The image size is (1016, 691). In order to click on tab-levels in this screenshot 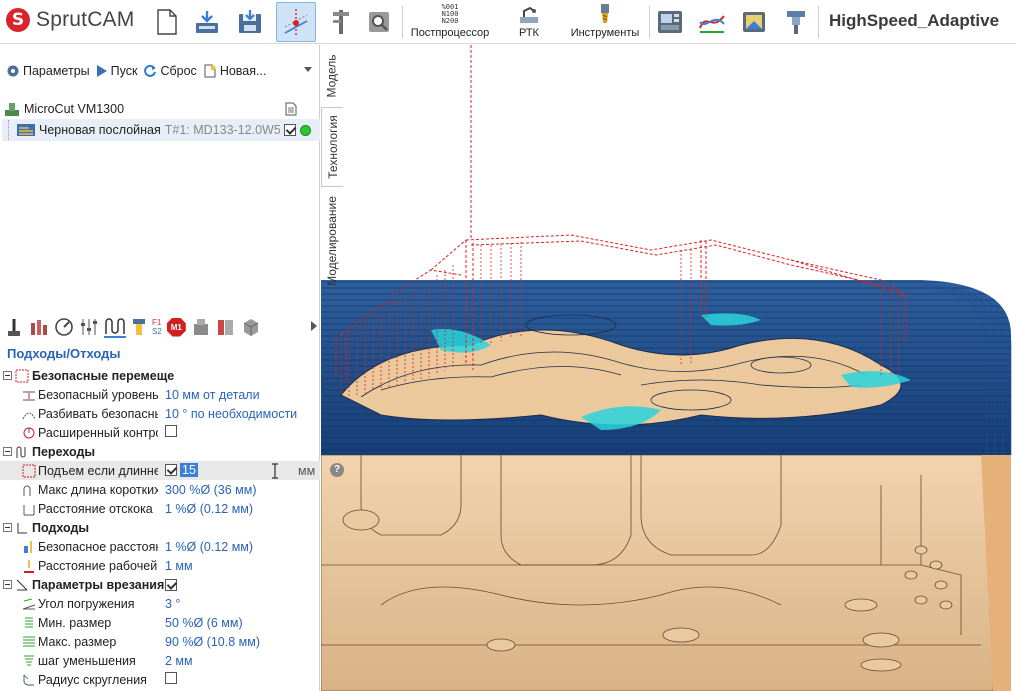, I will do `click(89, 327)`.